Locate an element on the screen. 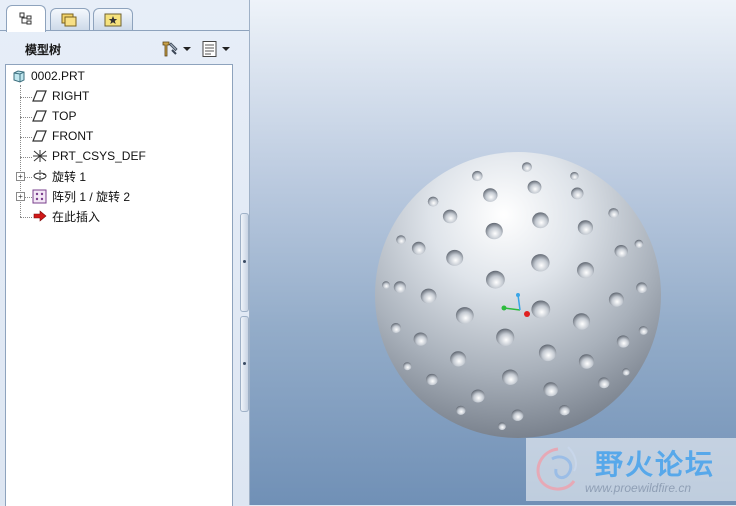 This screenshot has width=736, height=506. tree-root-item: 0002.PRT is located at coordinates (48, 76).